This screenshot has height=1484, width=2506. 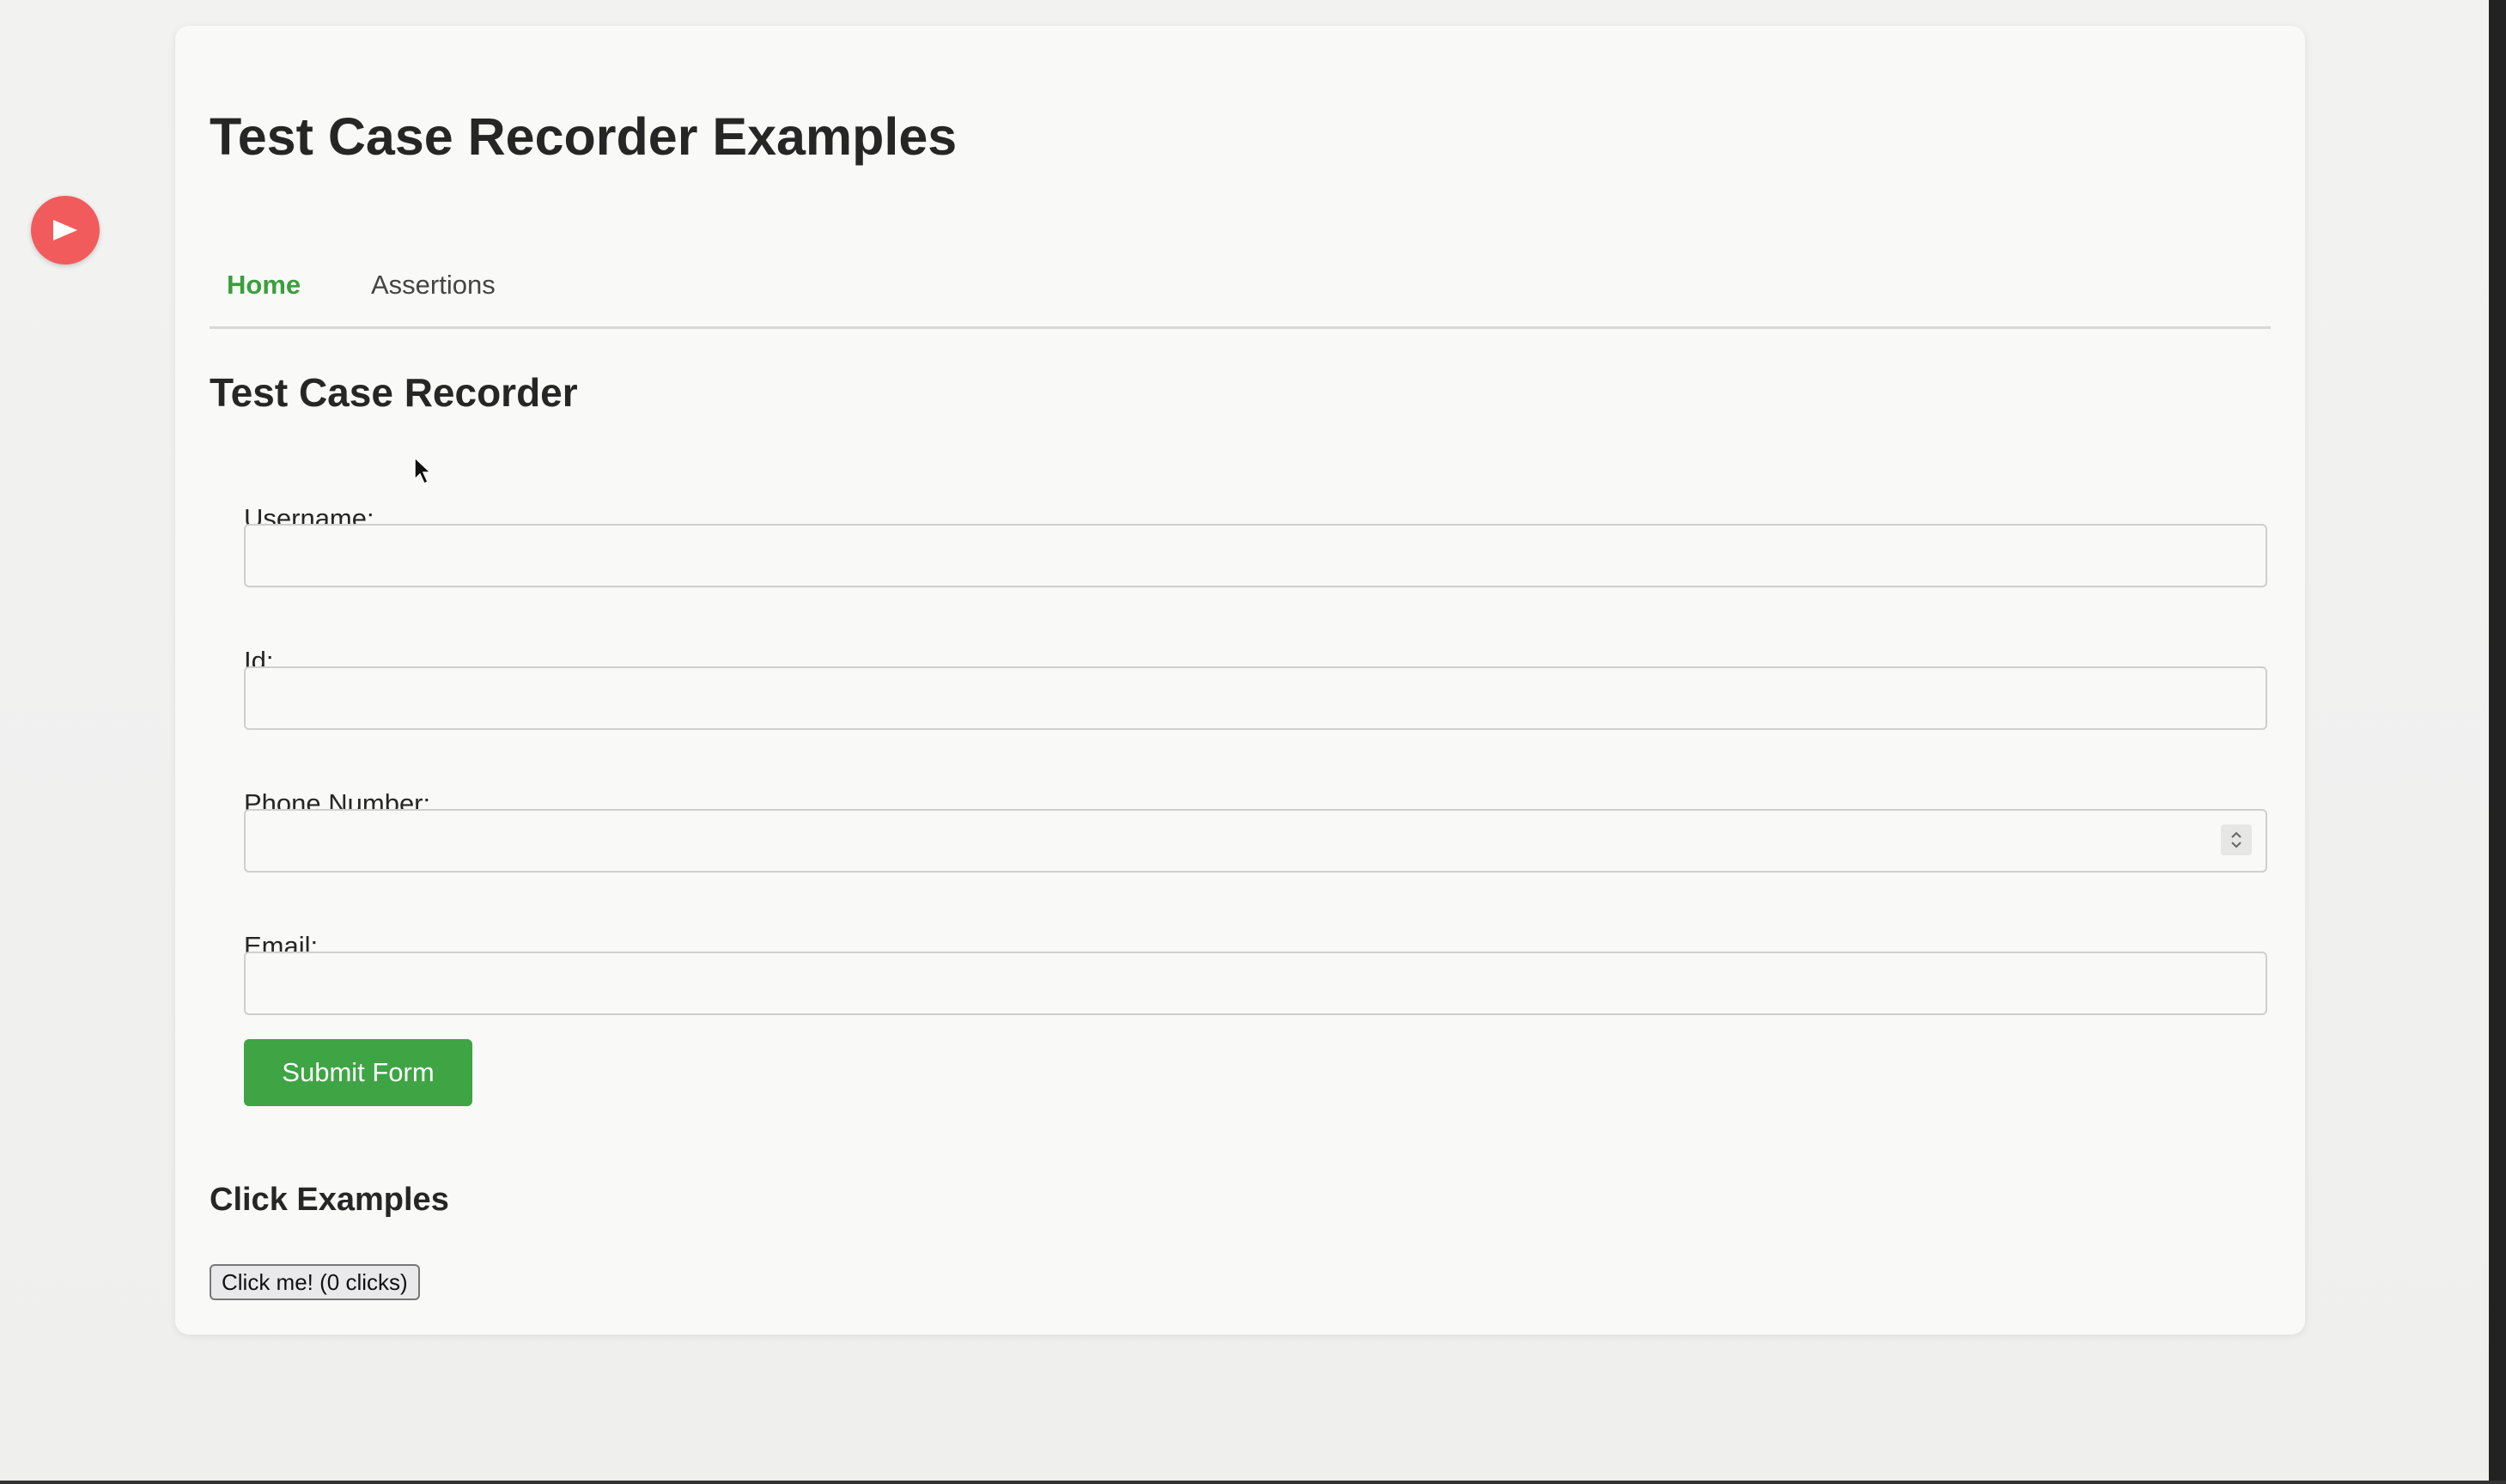 What do you see at coordinates (584, 136) in the screenshot?
I see `page-title: Test Case Recorder Examples` at bounding box center [584, 136].